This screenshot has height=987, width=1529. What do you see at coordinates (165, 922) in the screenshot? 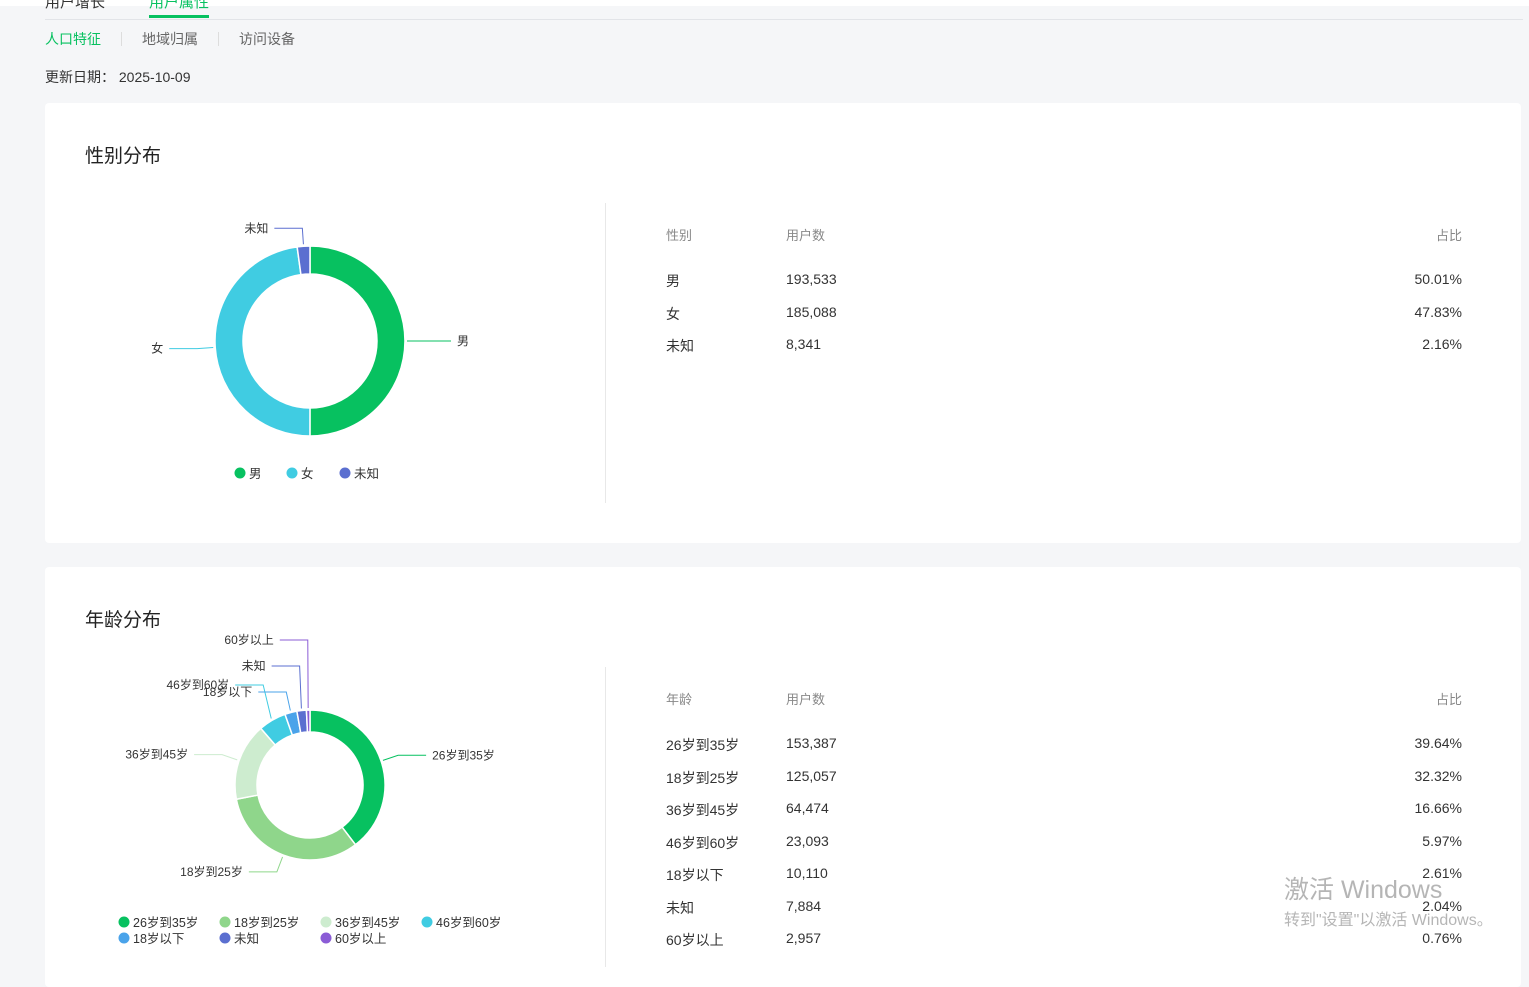
I see `legend-item: 26岁到35岁` at bounding box center [165, 922].